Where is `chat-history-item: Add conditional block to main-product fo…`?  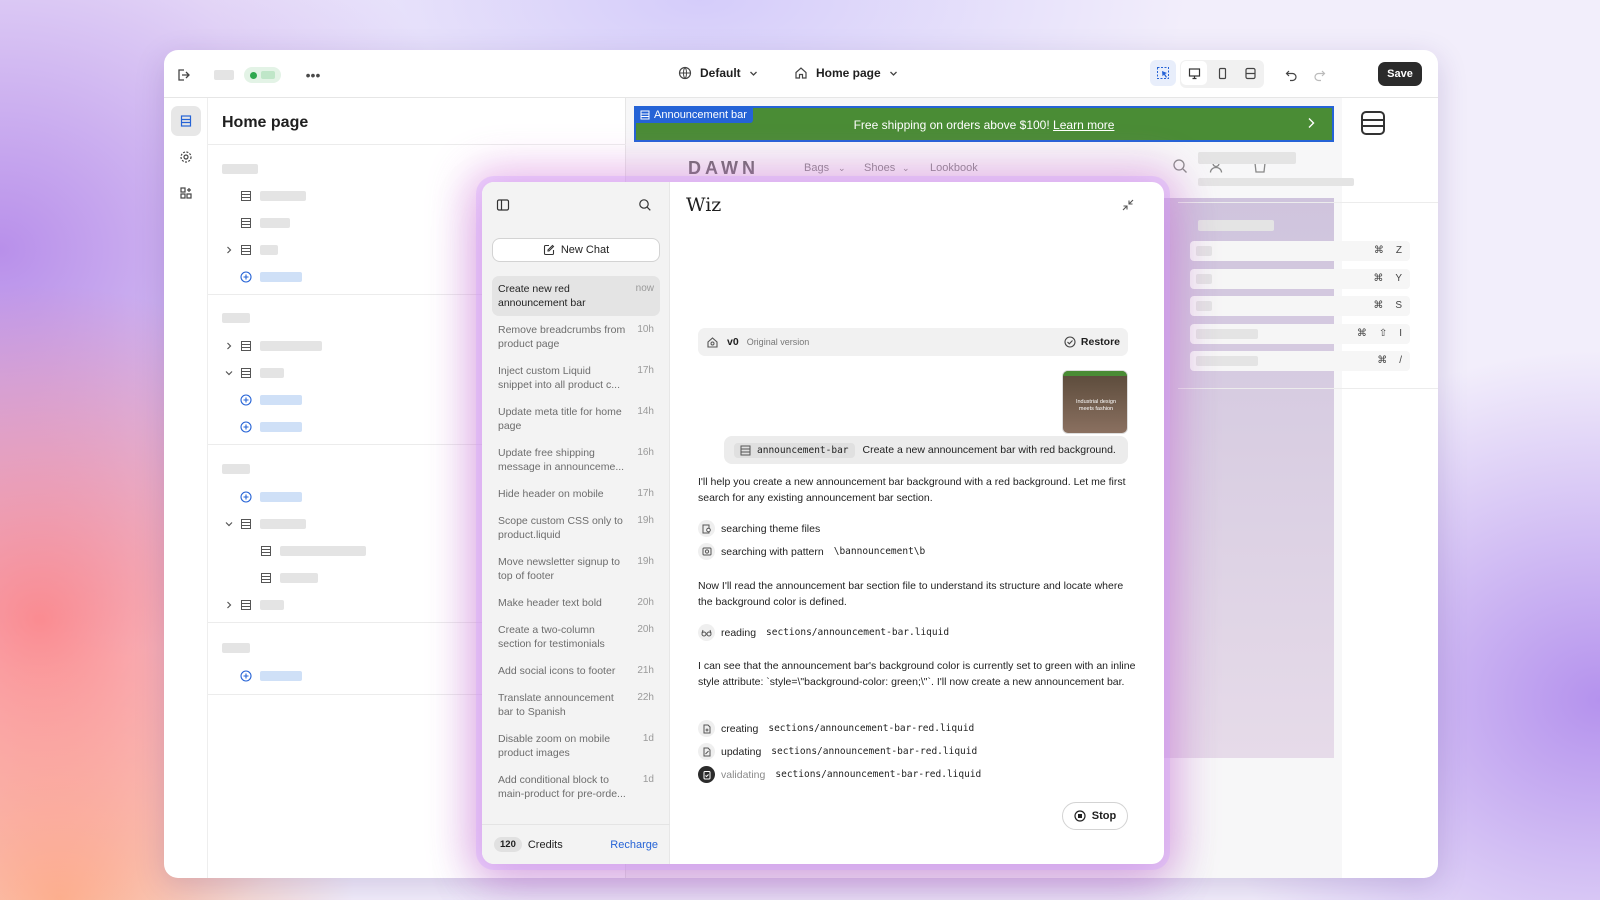
chat-history-item: Add conditional block to main-product fo… is located at coordinates (576, 787).